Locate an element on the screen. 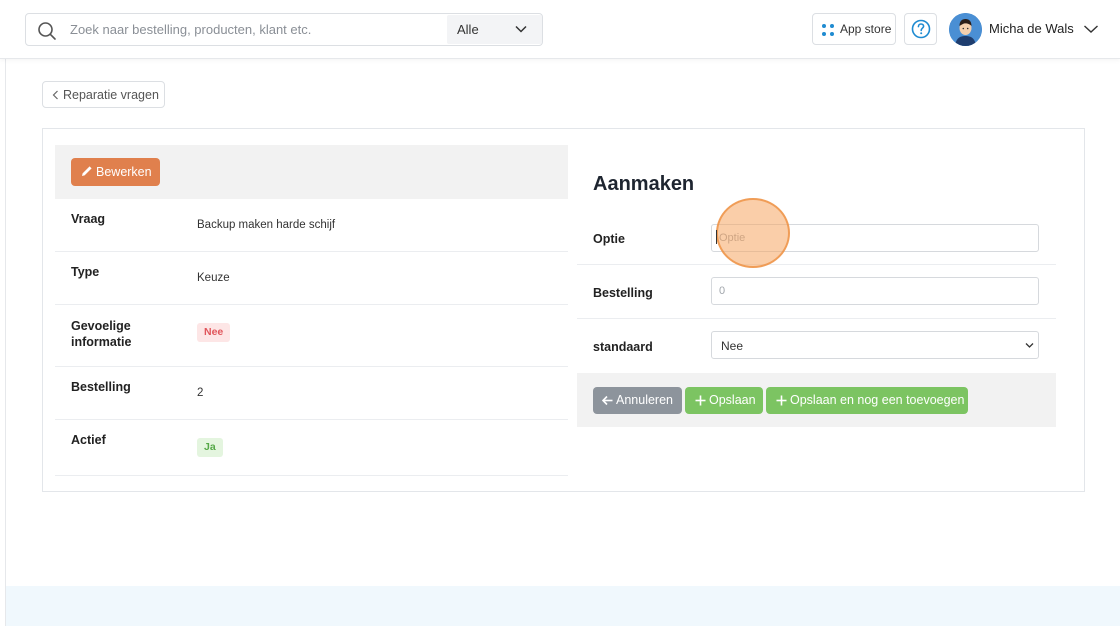 The width and height of the screenshot is (1120, 626). standaard-label: standaard is located at coordinates (623, 347).